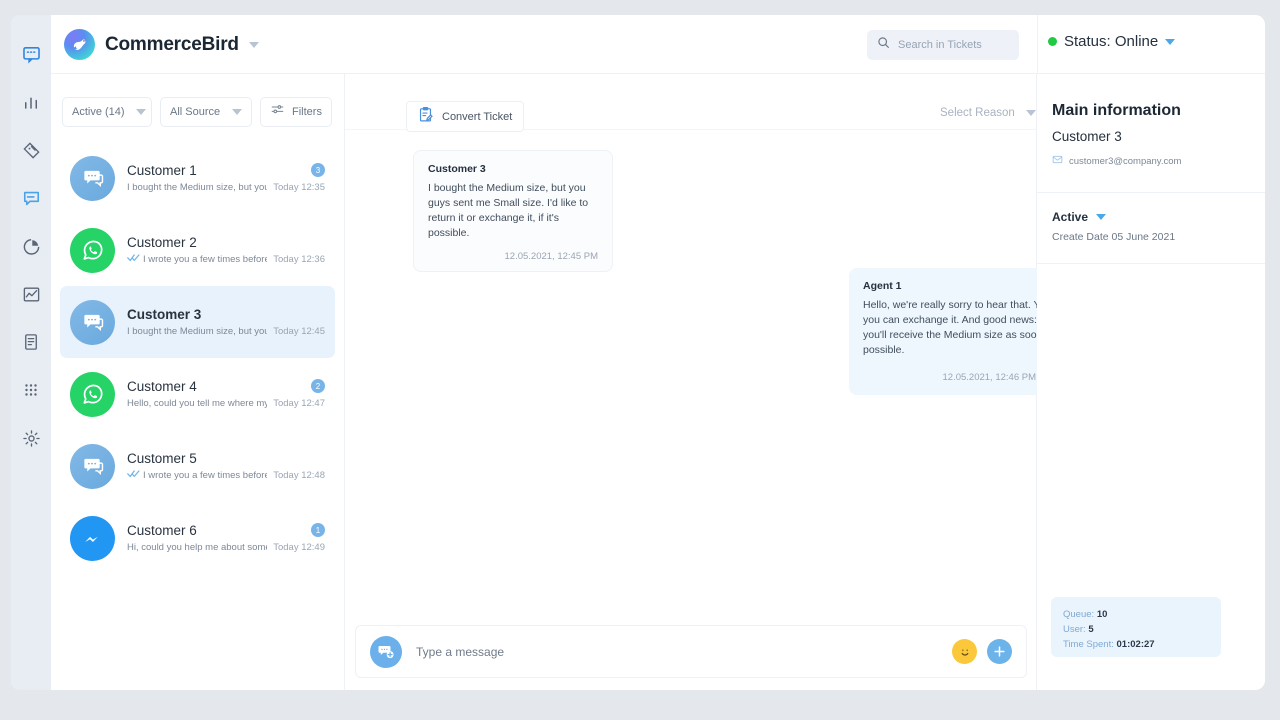 Image resolution: width=1280 pixels, height=720 pixels. I want to click on message-author: Agent 1, so click(882, 286).